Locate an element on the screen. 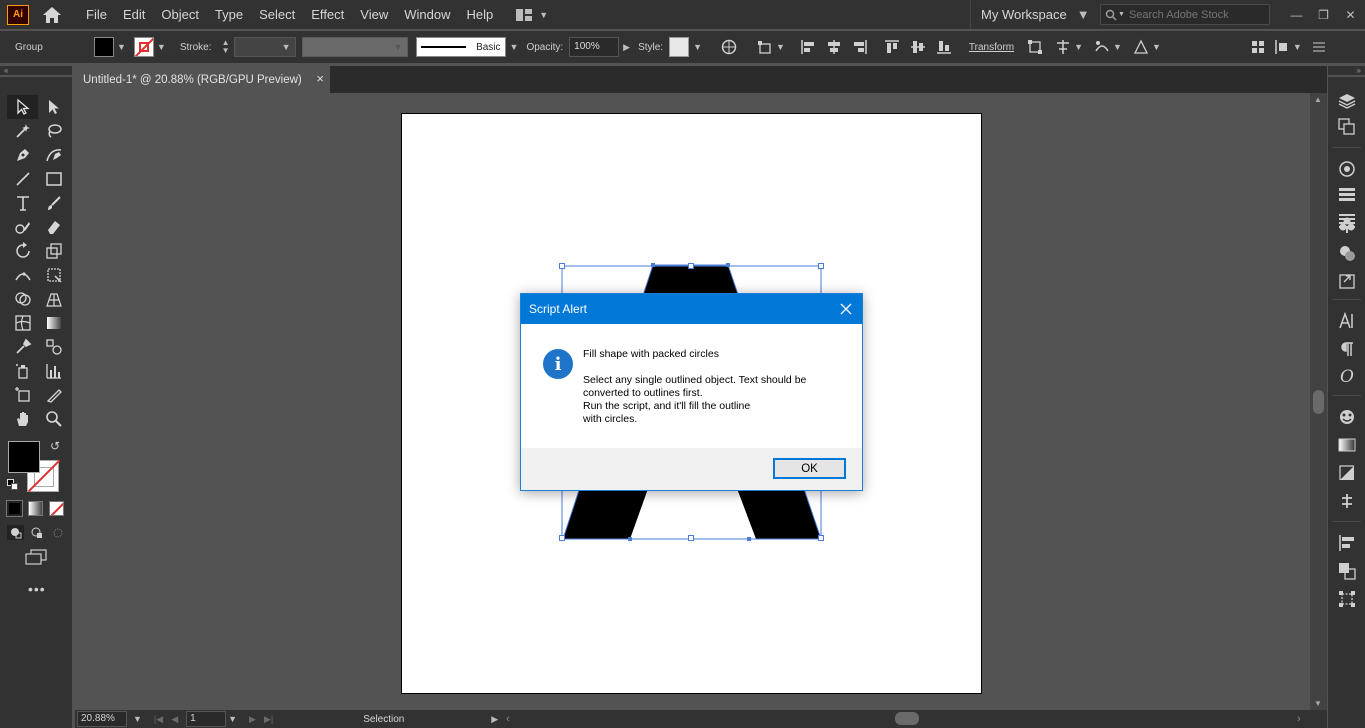  toolbar-collapse-strip: « is located at coordinates (36, 70).